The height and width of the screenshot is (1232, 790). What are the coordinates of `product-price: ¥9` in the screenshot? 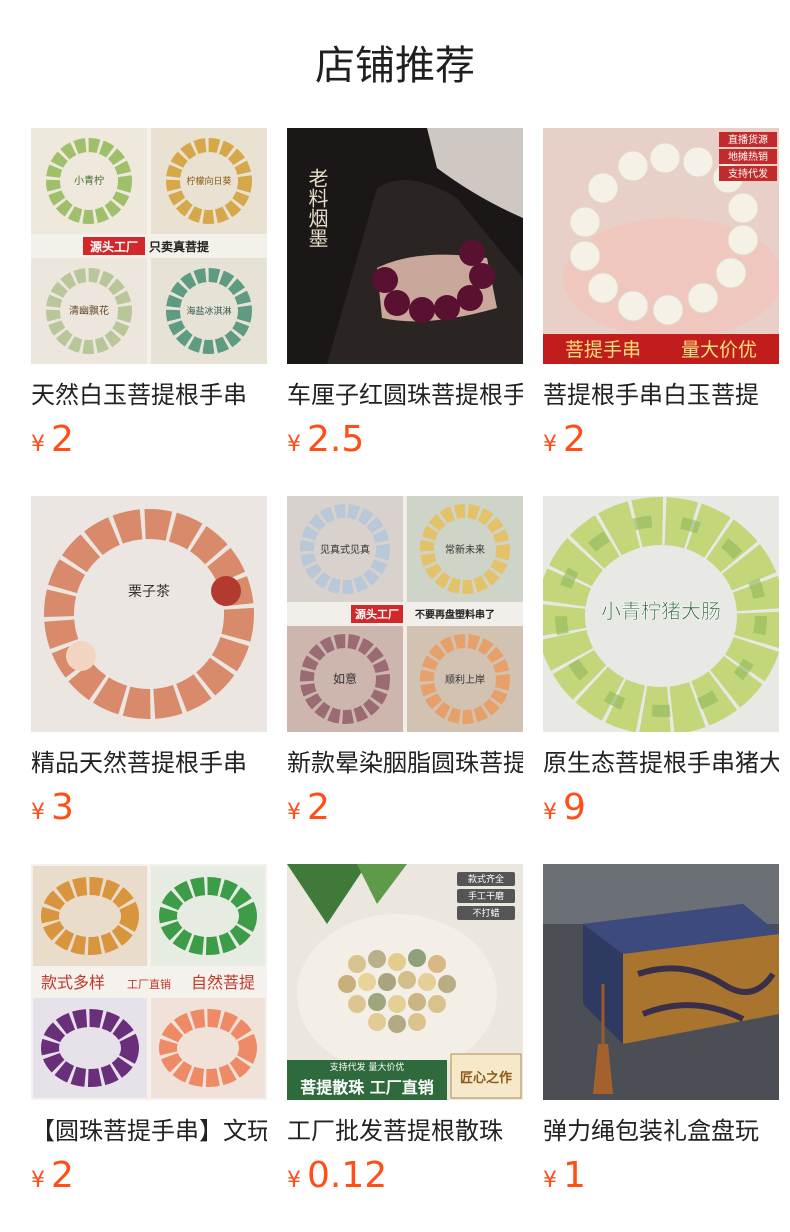 It's located at (661, 808).